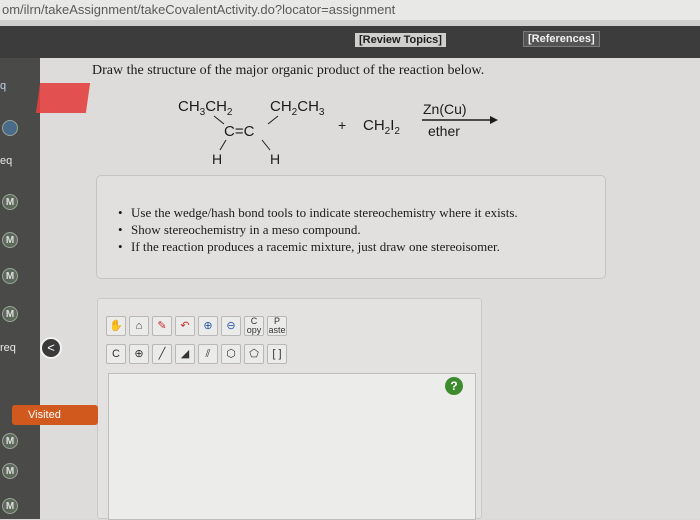 The height and width of the screenshot is (520, 700). What do you see at coordinates (494, 120) in the screenshot?
I see `arrow-head` at bounding box center [494, 120].